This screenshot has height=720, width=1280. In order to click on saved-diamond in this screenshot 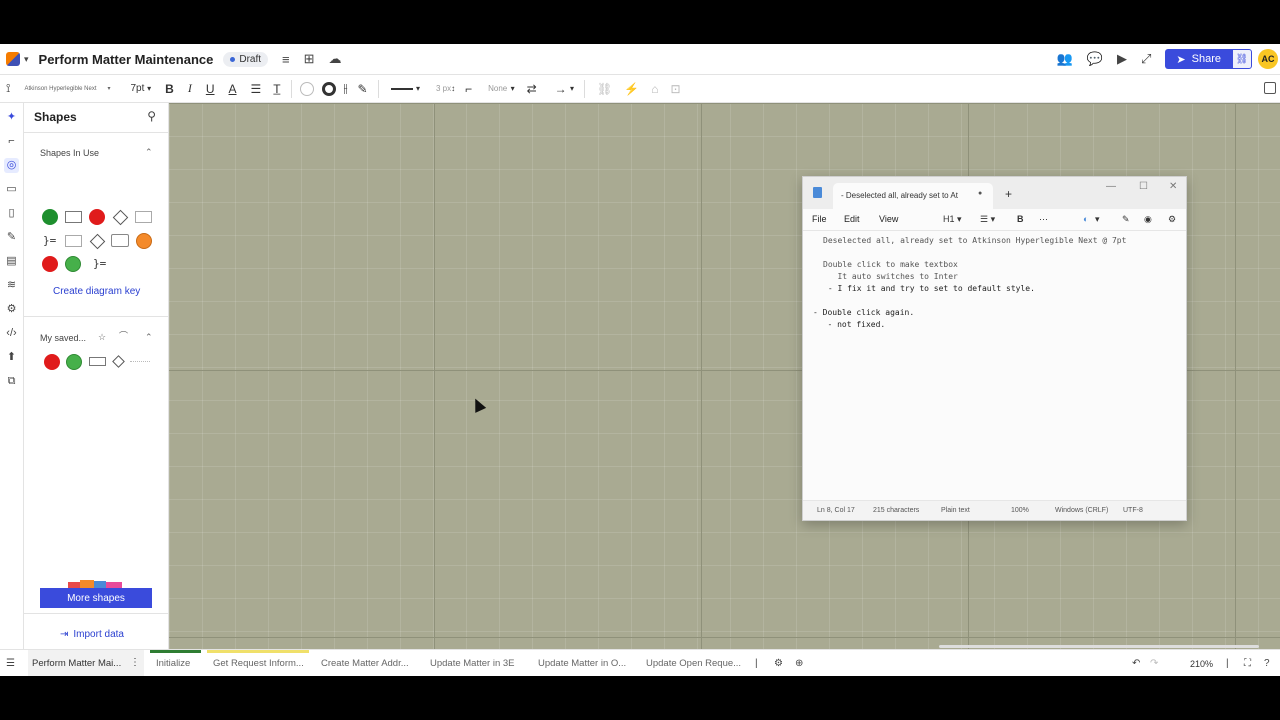, I will do `click(118, 361)`.